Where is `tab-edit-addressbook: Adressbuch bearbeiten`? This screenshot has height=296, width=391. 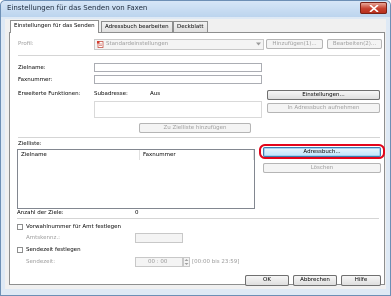 tab-edit-addressbook: Adressbuch bearbeiten is located at coordinates (137, 26).